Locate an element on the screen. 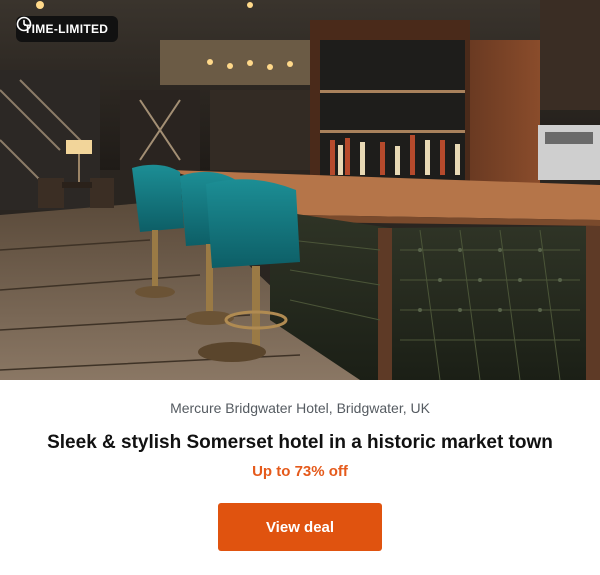 This screenshot has height=575, width=600. discount-label: Up to 73% off is located at coordinates (300, 471).